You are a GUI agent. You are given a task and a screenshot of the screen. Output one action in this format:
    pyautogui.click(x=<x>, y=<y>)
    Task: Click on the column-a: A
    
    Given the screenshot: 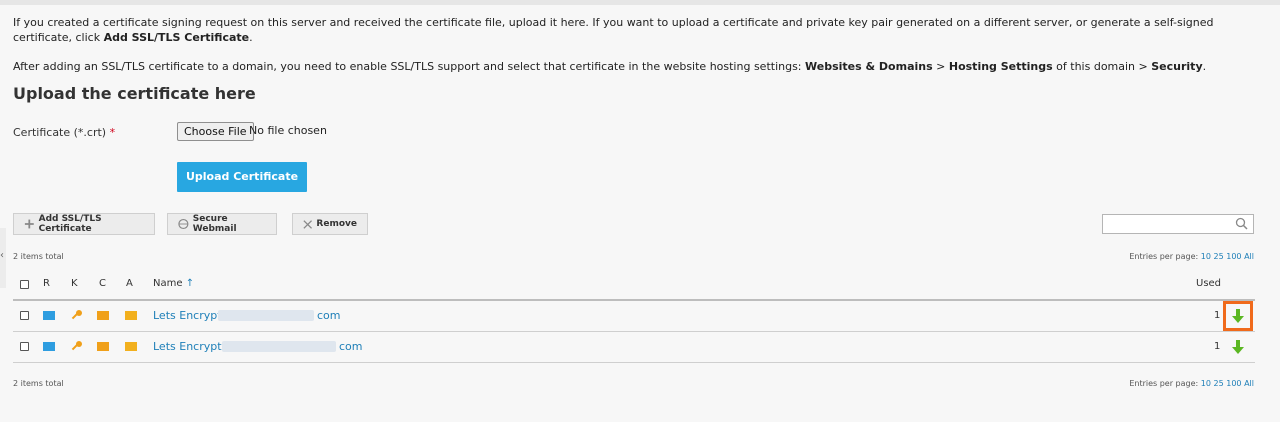 What is the action you would take?
    pyautogui.click(x=129, y=283)
    